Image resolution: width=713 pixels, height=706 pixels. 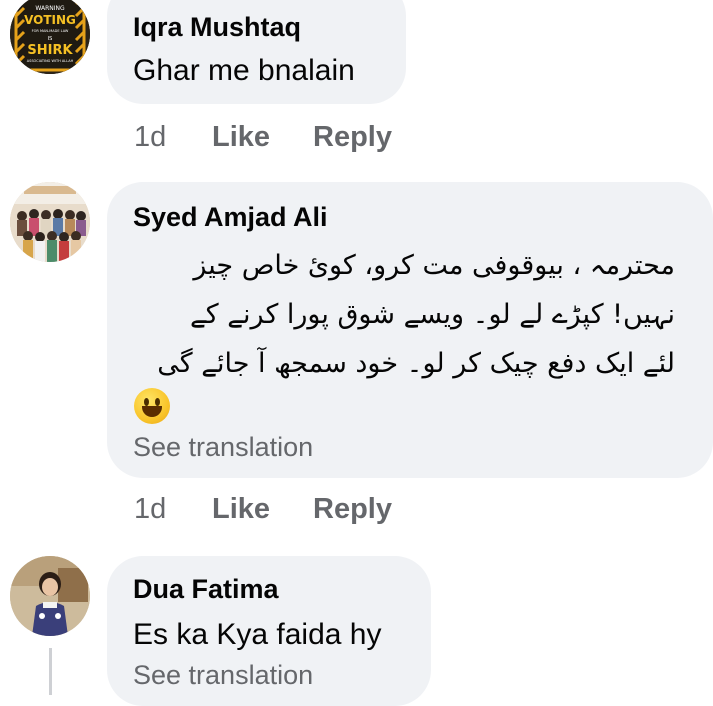 I want to click on child-photo-image, so click(x=50, y=596).